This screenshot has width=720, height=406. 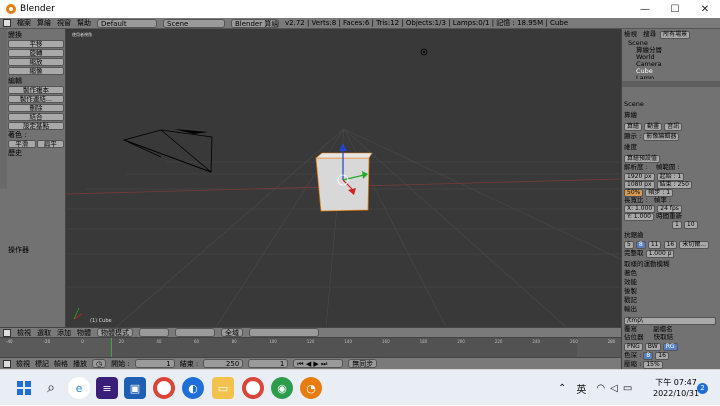 What do you see at coordinates (676, 388) in the screenshot?
I see `clock: 下午 07:47 2022/10/31` at bounding box center [676, 388].